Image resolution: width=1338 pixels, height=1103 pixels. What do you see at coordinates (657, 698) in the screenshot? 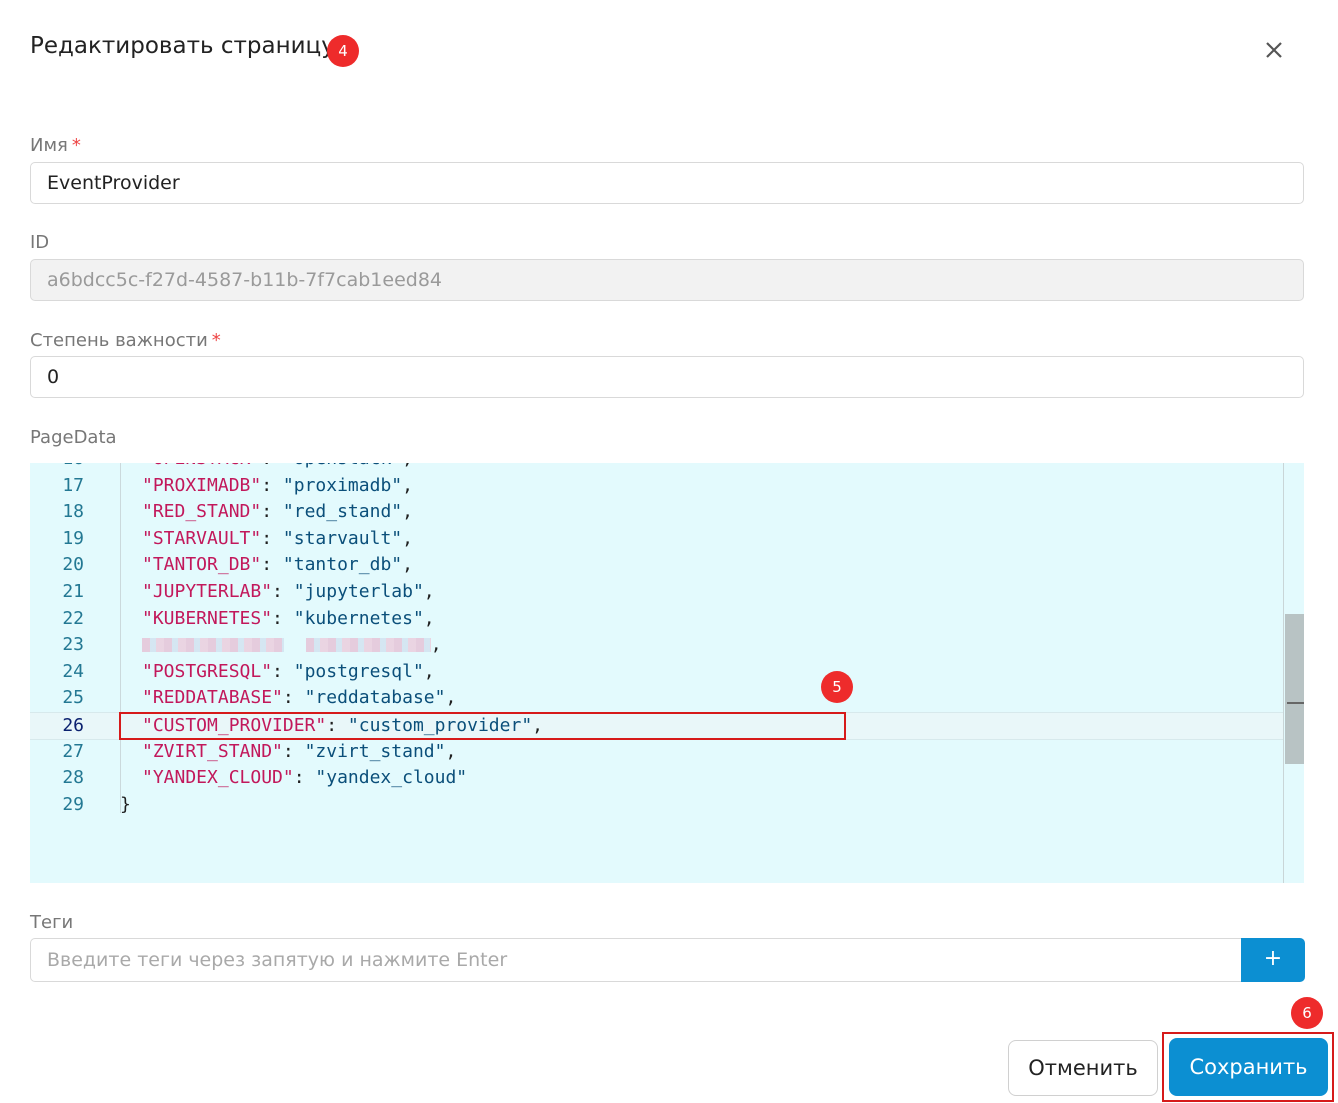
I see `code-line: 25 "REDDATABASE": "reddatabase",` at bounding box center [657, 698].